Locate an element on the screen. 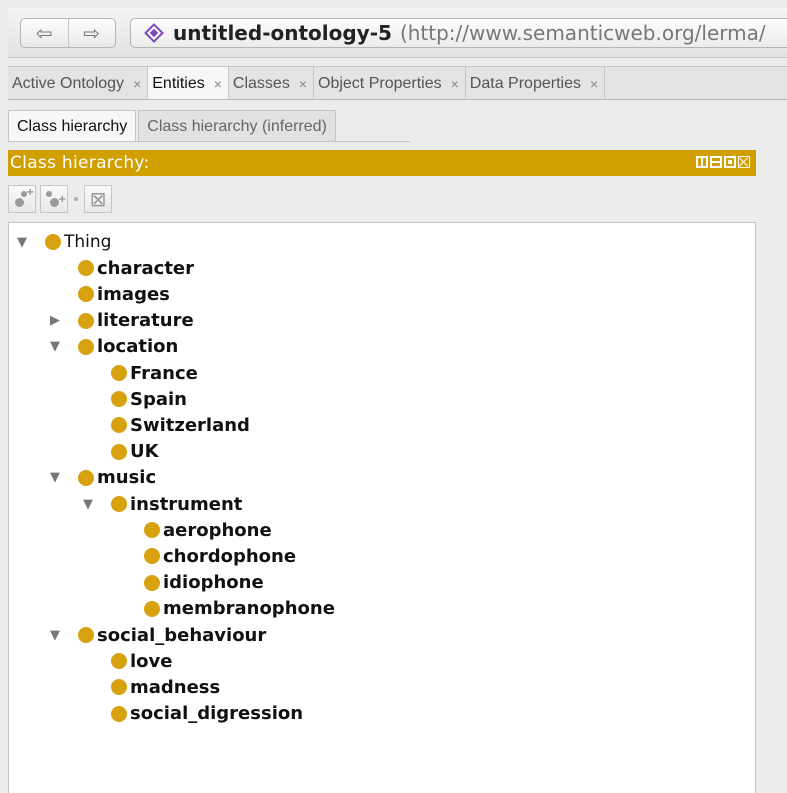  tree-node: France is located at coordinates (154, 373).